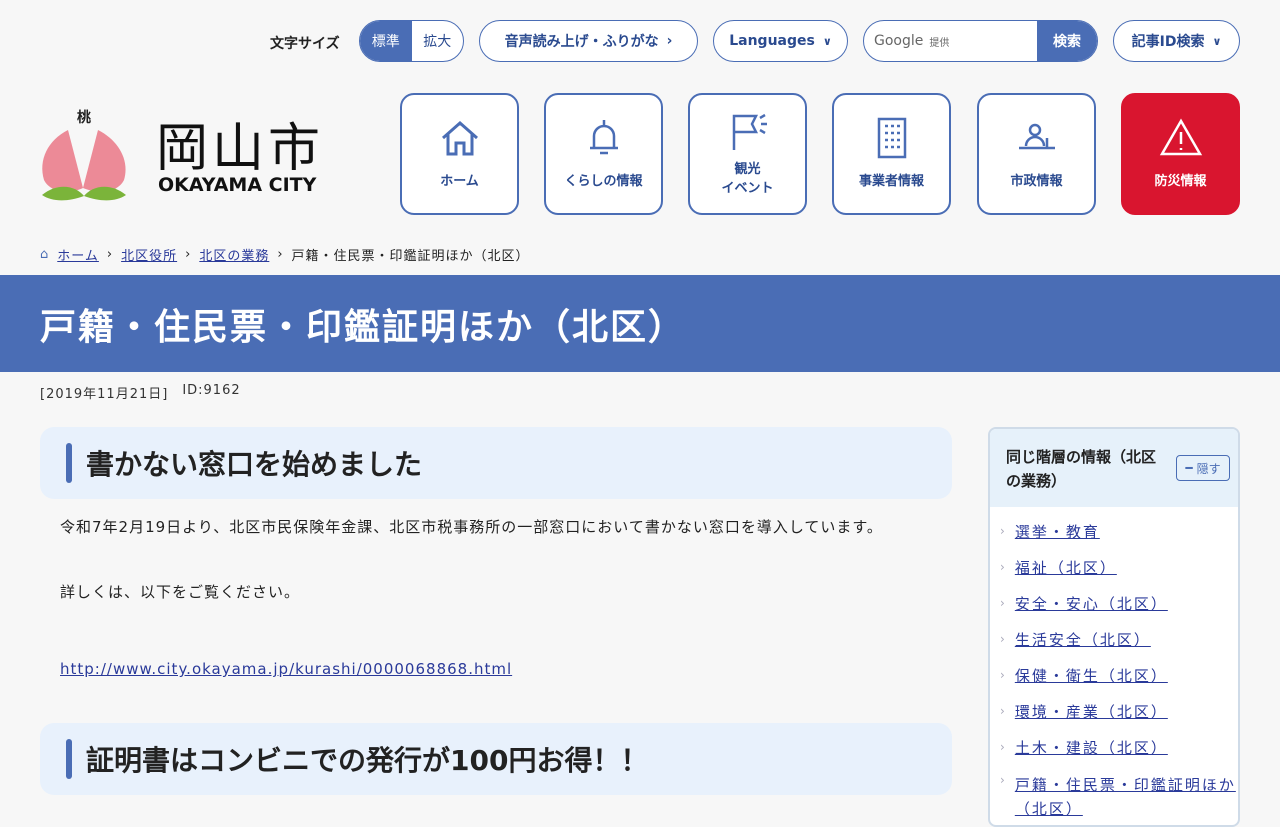  Describe the element at coordinates (367, 760) in the screenshot. I see `section-heading-text: 証明書はコンビニでの発行が100円お得！！` at that location.